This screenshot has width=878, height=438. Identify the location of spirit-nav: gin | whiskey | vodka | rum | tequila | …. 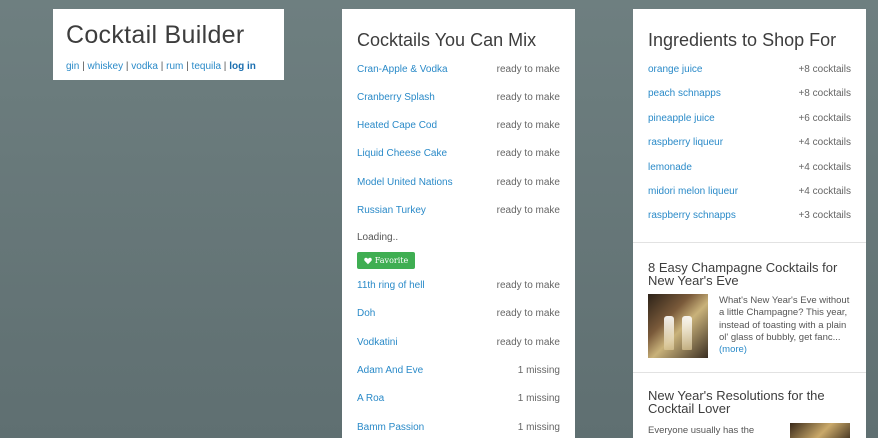
(161, 66).